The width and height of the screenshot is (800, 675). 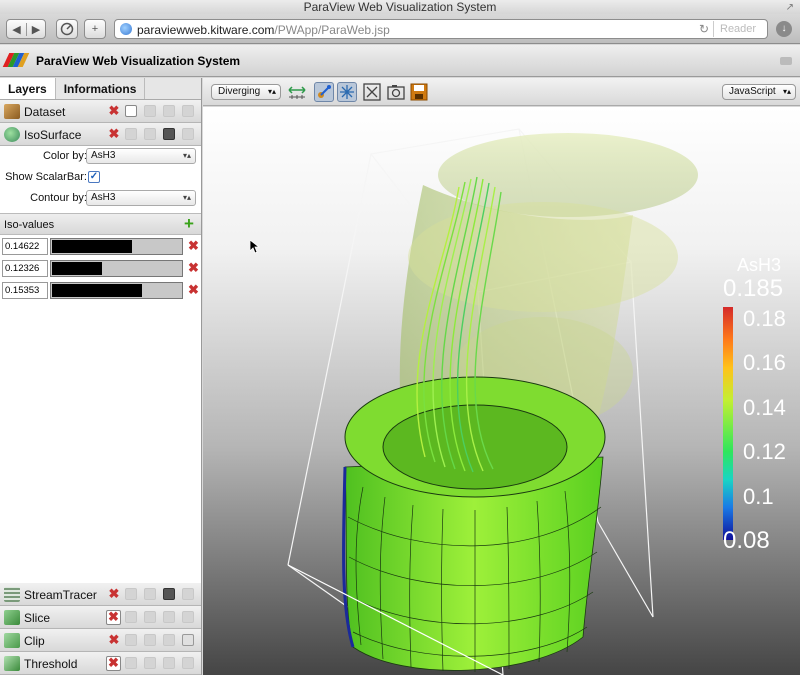 I want to click on app-header: ParaView Web Visualization System, so click(x=400, y=61).